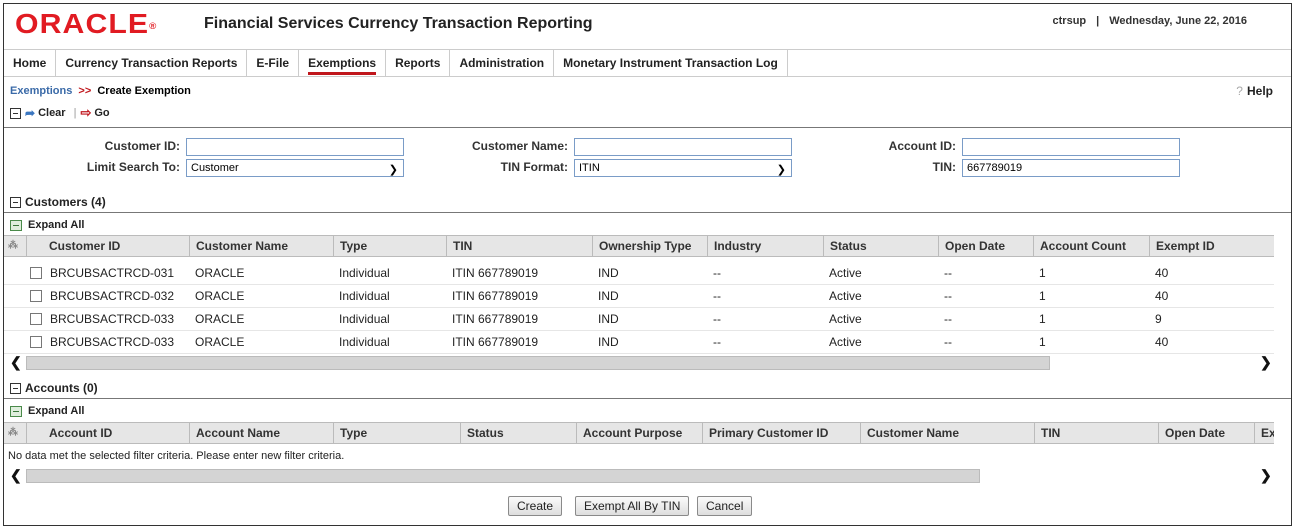 The height and width of the screenshot is (529, 1295). I want to click on cell-customer-name: ORACLE, so click(220, 273).